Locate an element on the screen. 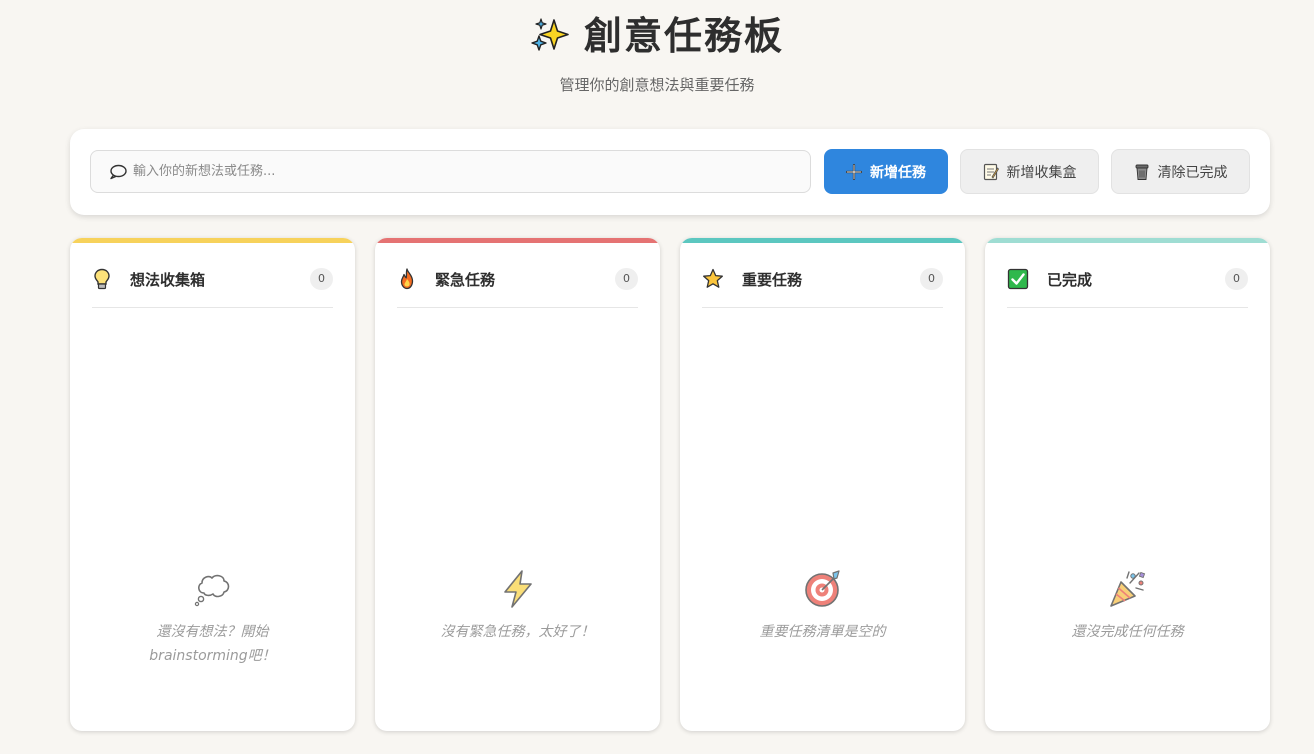 This screenshot has width=1314, height=754. star-icon is located at coordinates (713, 278).